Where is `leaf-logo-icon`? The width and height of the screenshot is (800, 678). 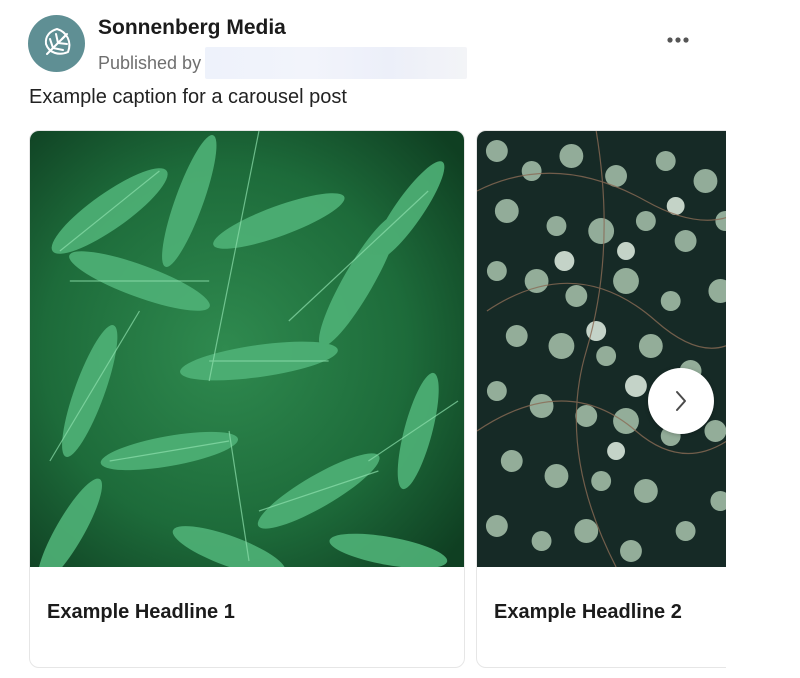
leaf-logo-icon is located at coordinates (57, 41).